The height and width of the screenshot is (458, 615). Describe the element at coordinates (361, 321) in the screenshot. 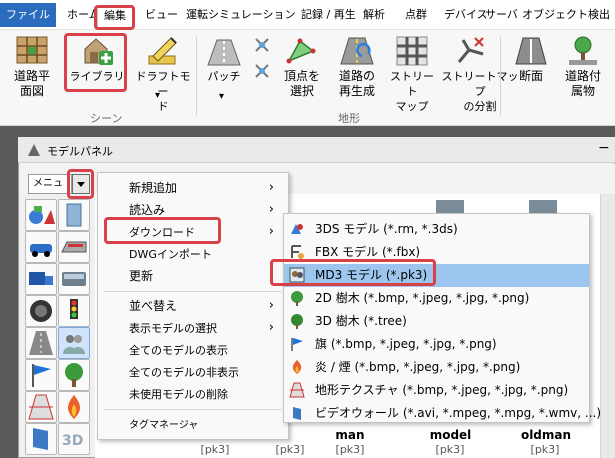

I see `submenu-item-label: 3D 樹木 (*.tree)` at that location.